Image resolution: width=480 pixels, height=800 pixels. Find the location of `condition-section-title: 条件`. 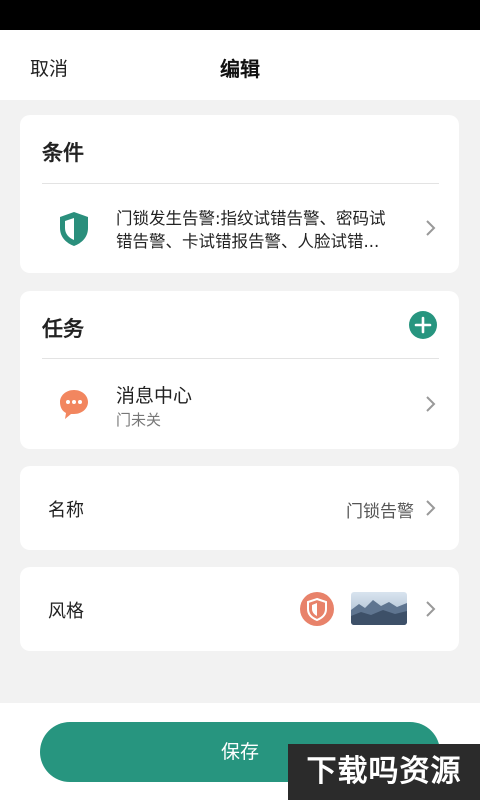

condition-section-title: 条件 is located at coordinates (63, 153).